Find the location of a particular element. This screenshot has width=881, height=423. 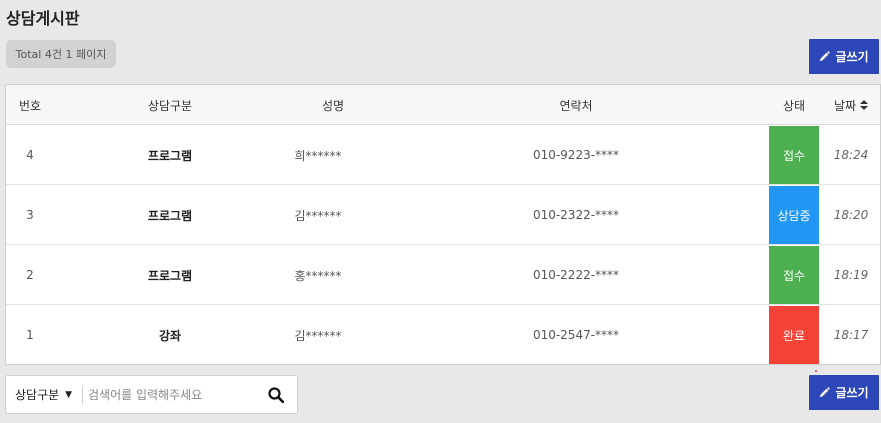

search-input is located at coordinates (173, 394).